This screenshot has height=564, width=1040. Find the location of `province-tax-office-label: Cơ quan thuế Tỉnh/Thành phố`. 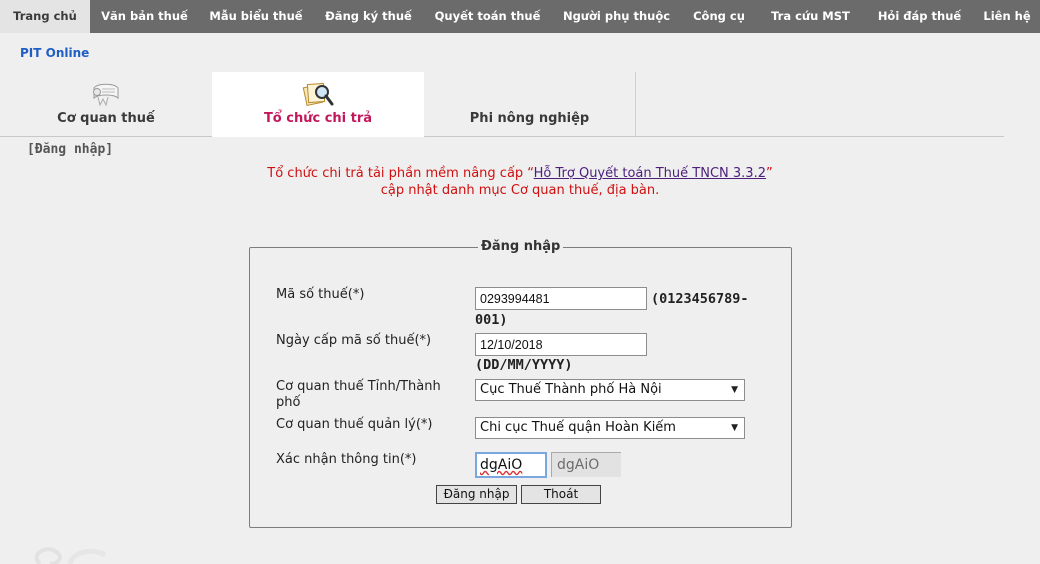

province-tax-office-label: Cơ quan thuế Tỉnh/Thành phố is located at coordinates (358, 394).